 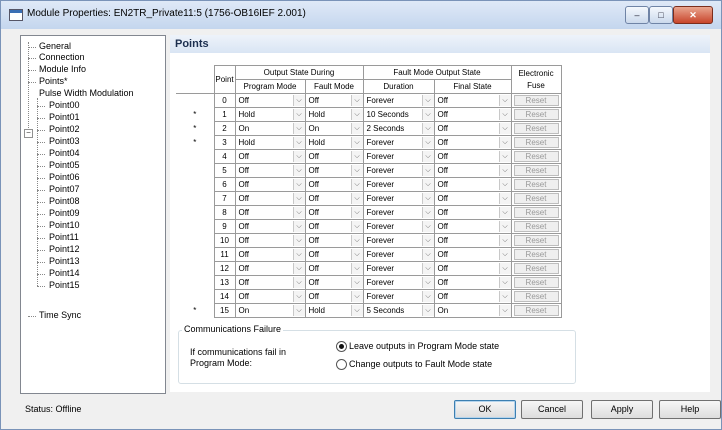 What do you see at coordinates (64, 237) in the screenshot?
I see `tree-item-point: Point11` at bounding box center [64, 237].